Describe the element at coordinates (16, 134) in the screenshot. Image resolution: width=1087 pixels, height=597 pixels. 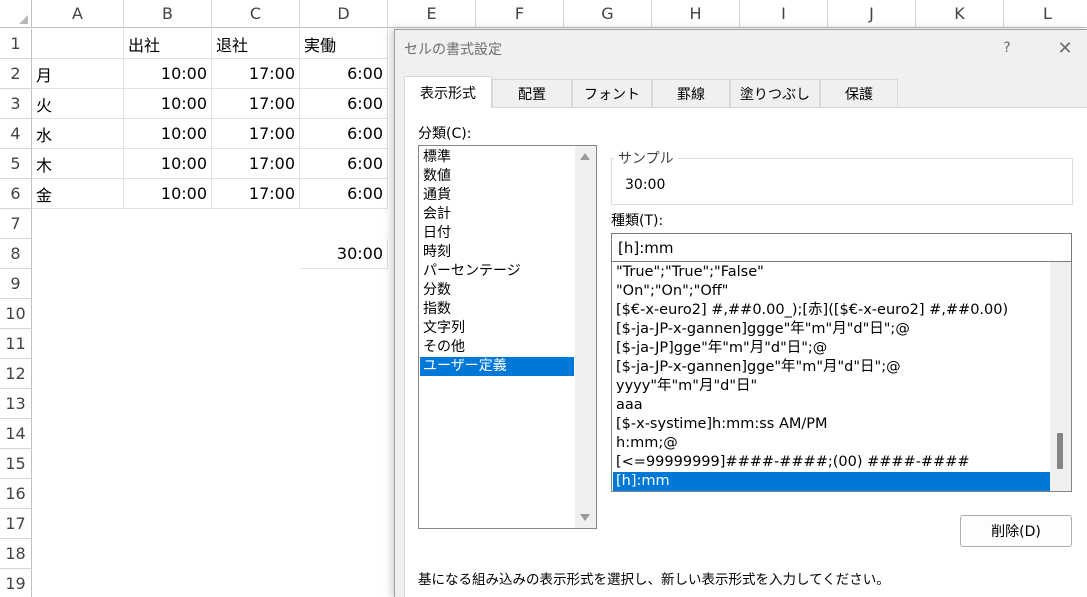
I see `row-header-4: 4` at that location.